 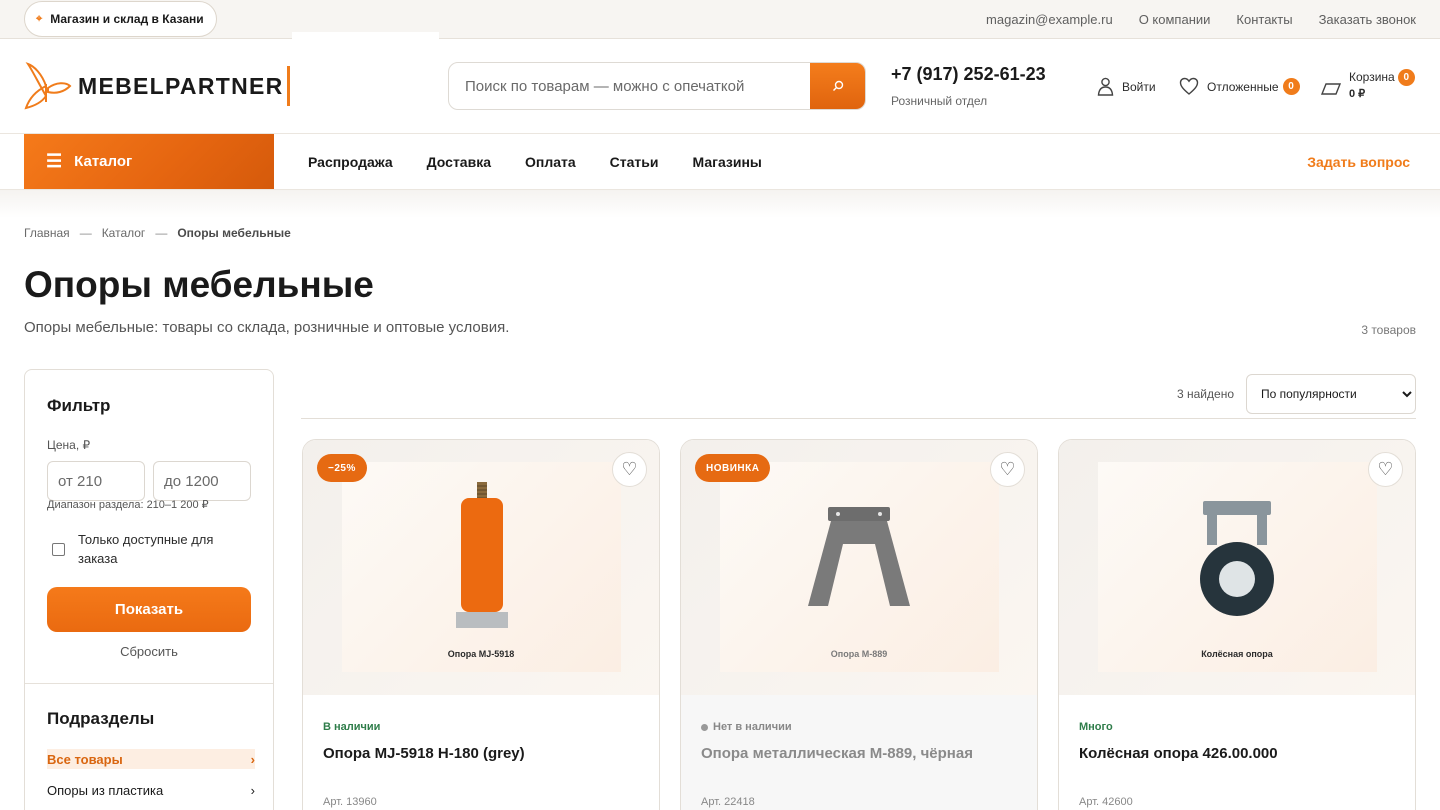 I want to click on nav-sale: Распродажа, so click(x=350, y=162).